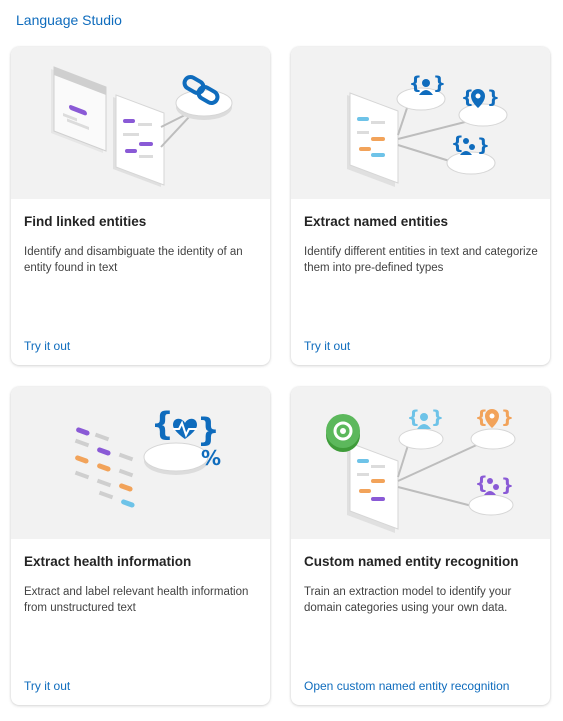  I want to click on people-entity-icon: { }, so click(494, 484).